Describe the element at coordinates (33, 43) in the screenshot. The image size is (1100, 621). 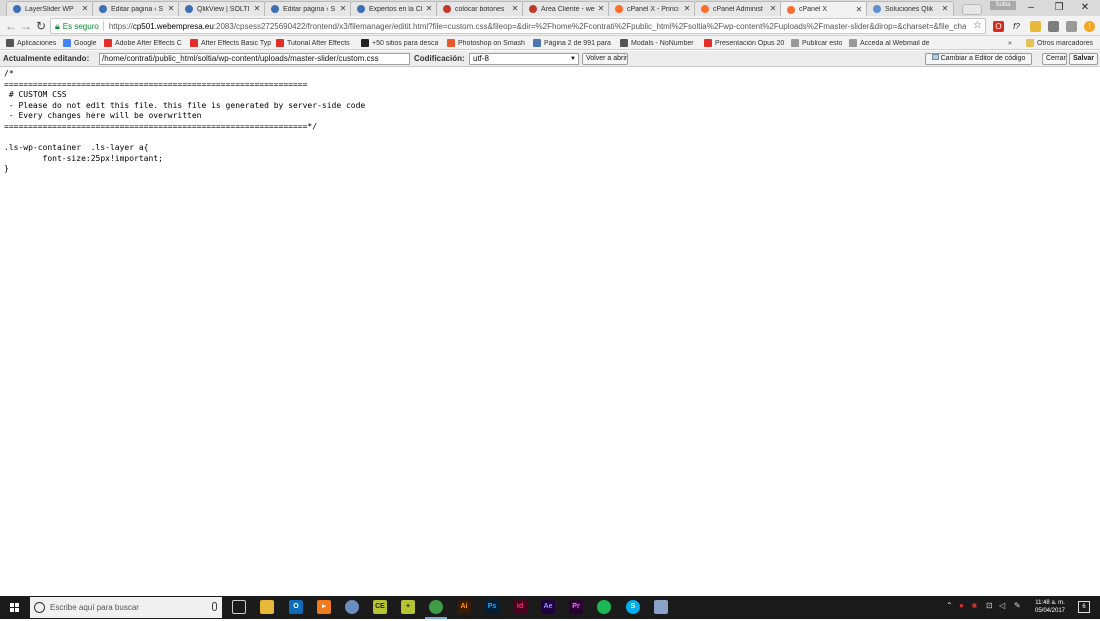
I see `bookmark-item: Aplicaciones` at that location.